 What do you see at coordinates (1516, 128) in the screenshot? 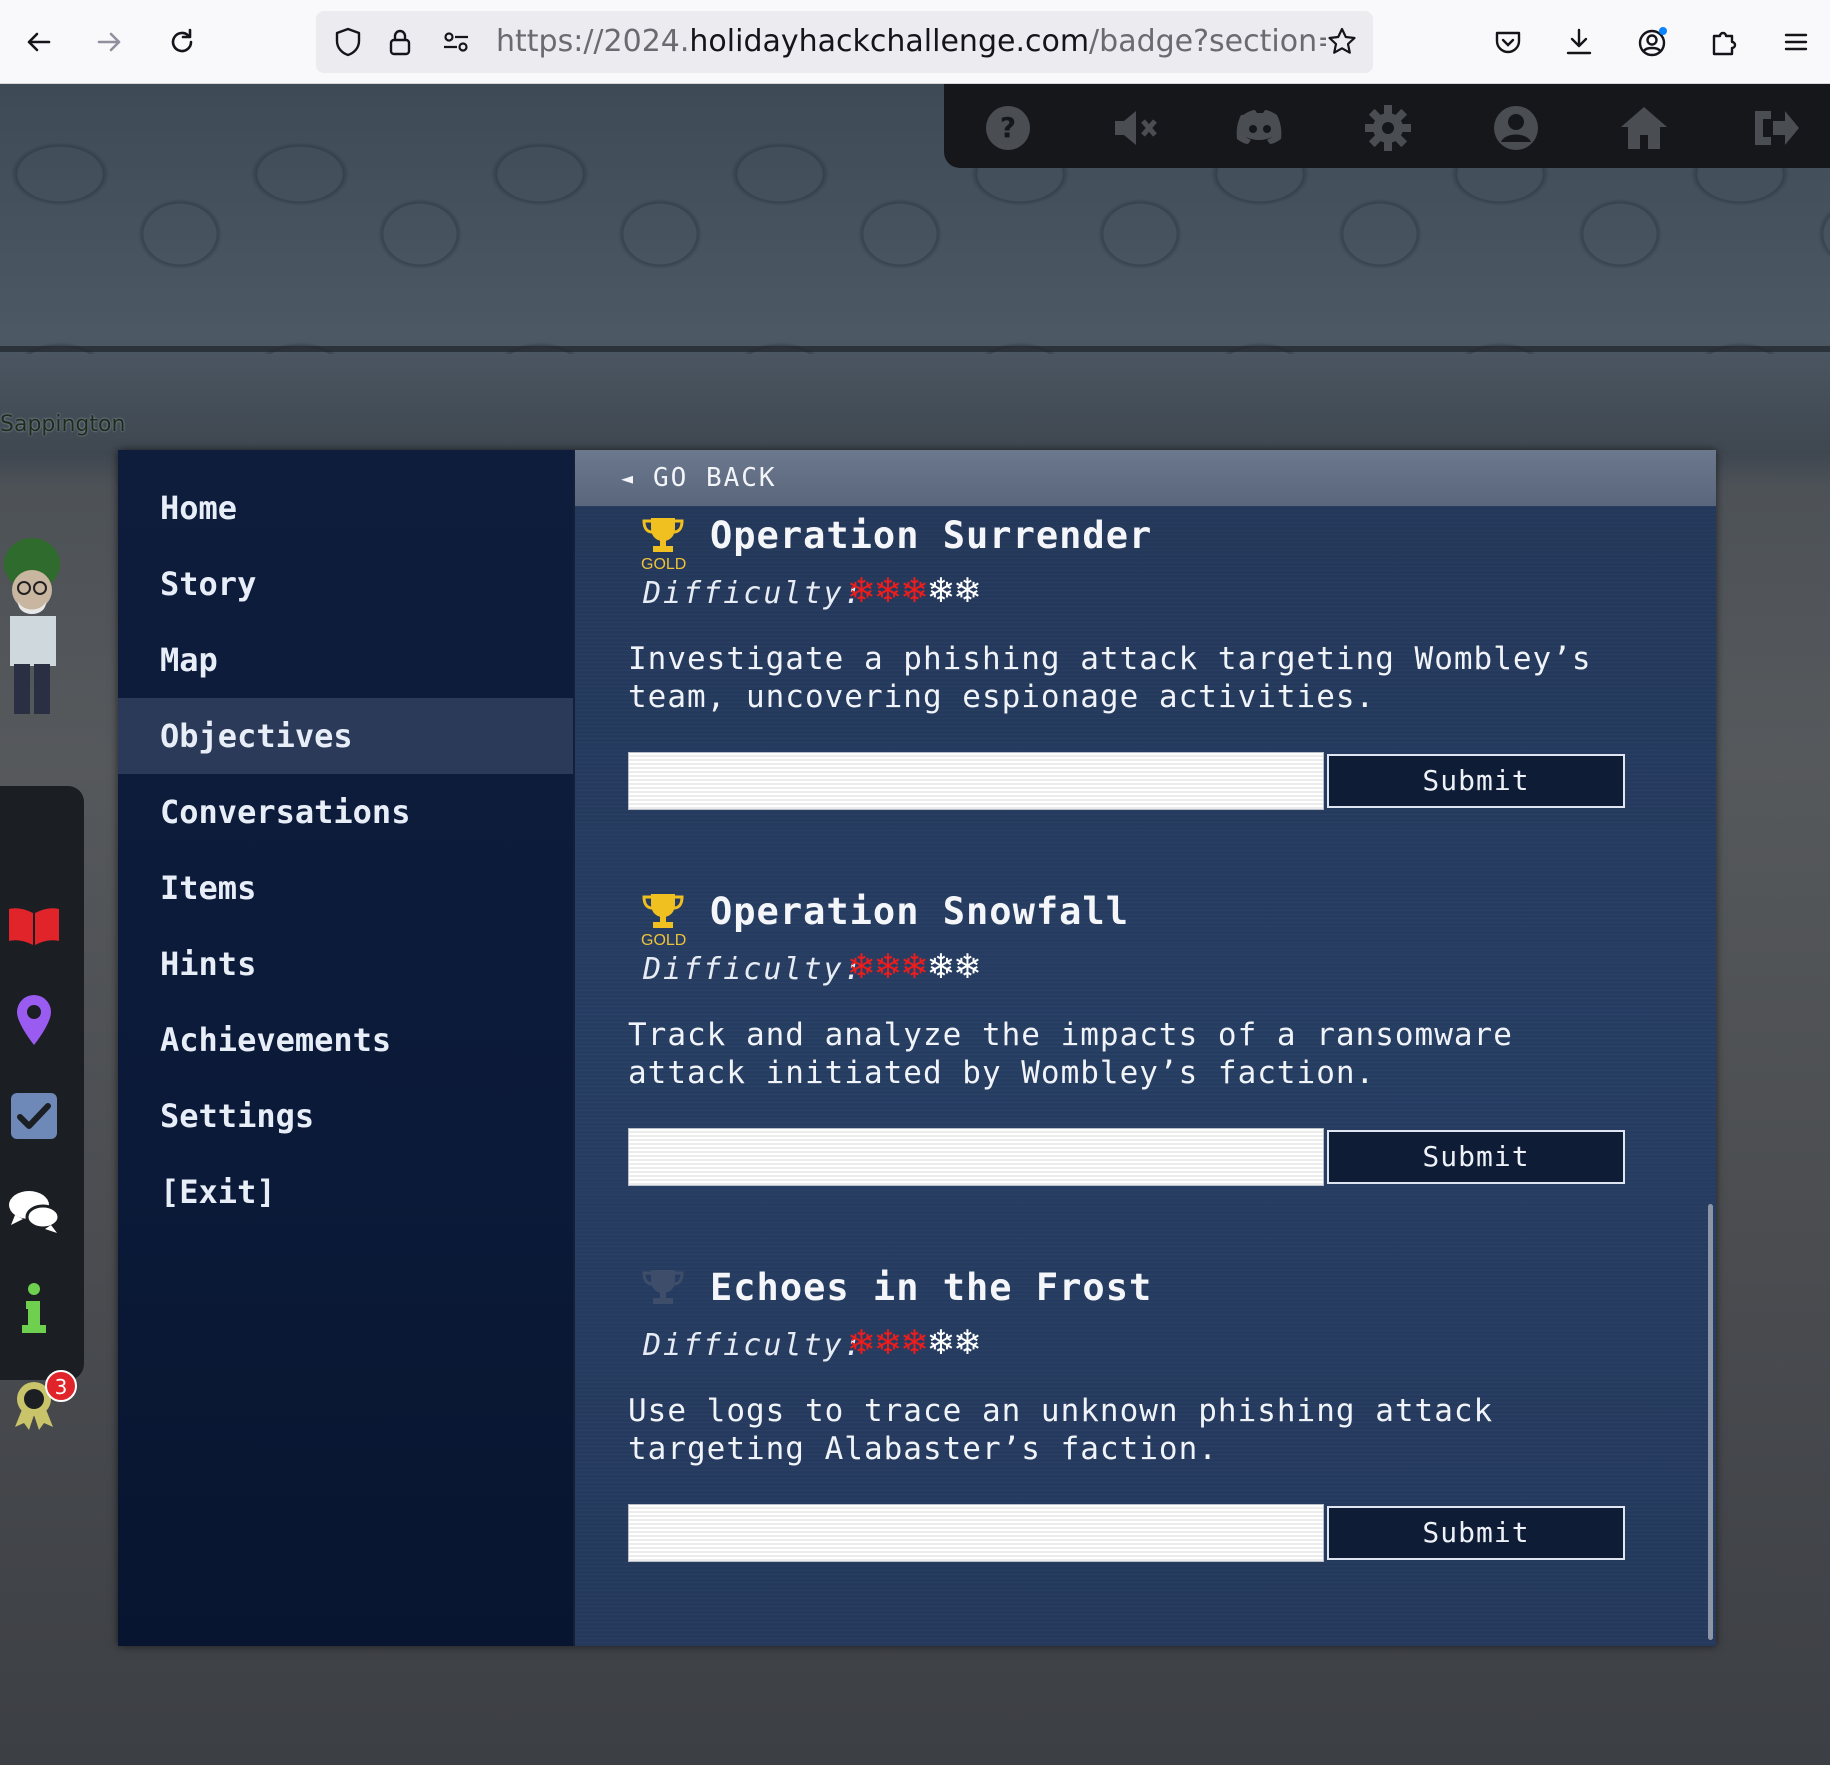
I see `profile-icon` at bounding box center [1516, 128].